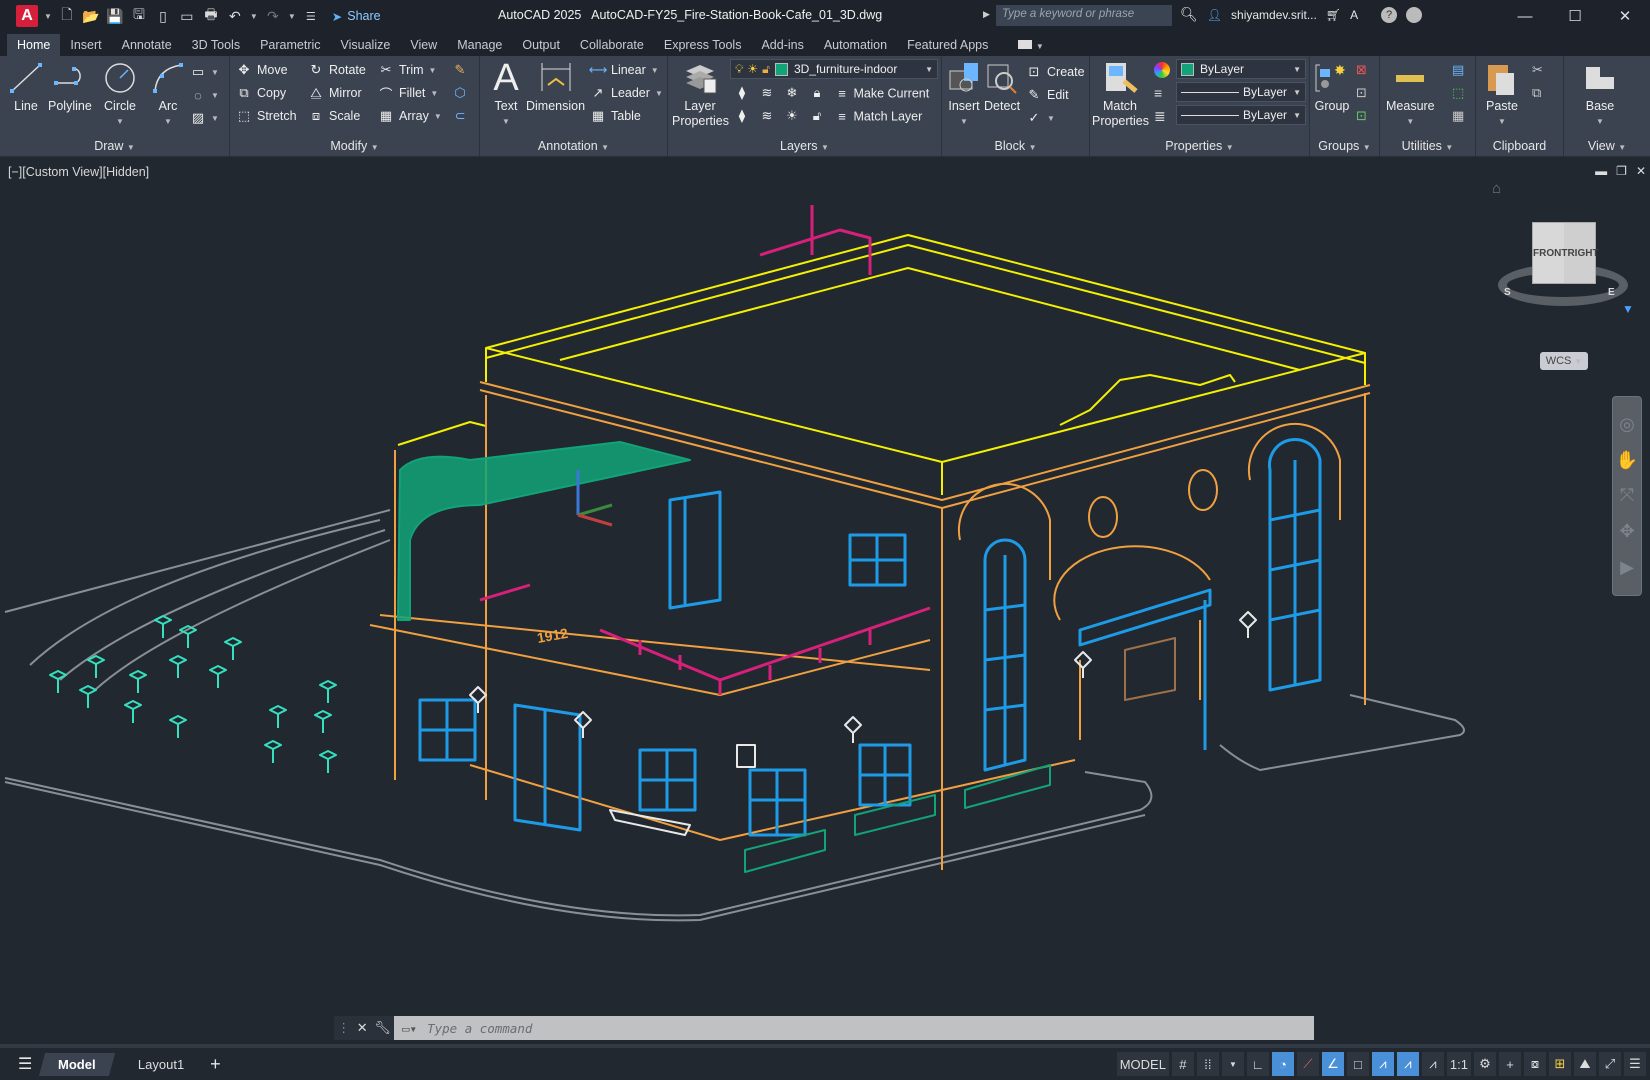  What do you see at coordinates (626, 93) in the screenshot?
I see `leader-button: ↗ Leader ▼` at bounding box center [626, 93].